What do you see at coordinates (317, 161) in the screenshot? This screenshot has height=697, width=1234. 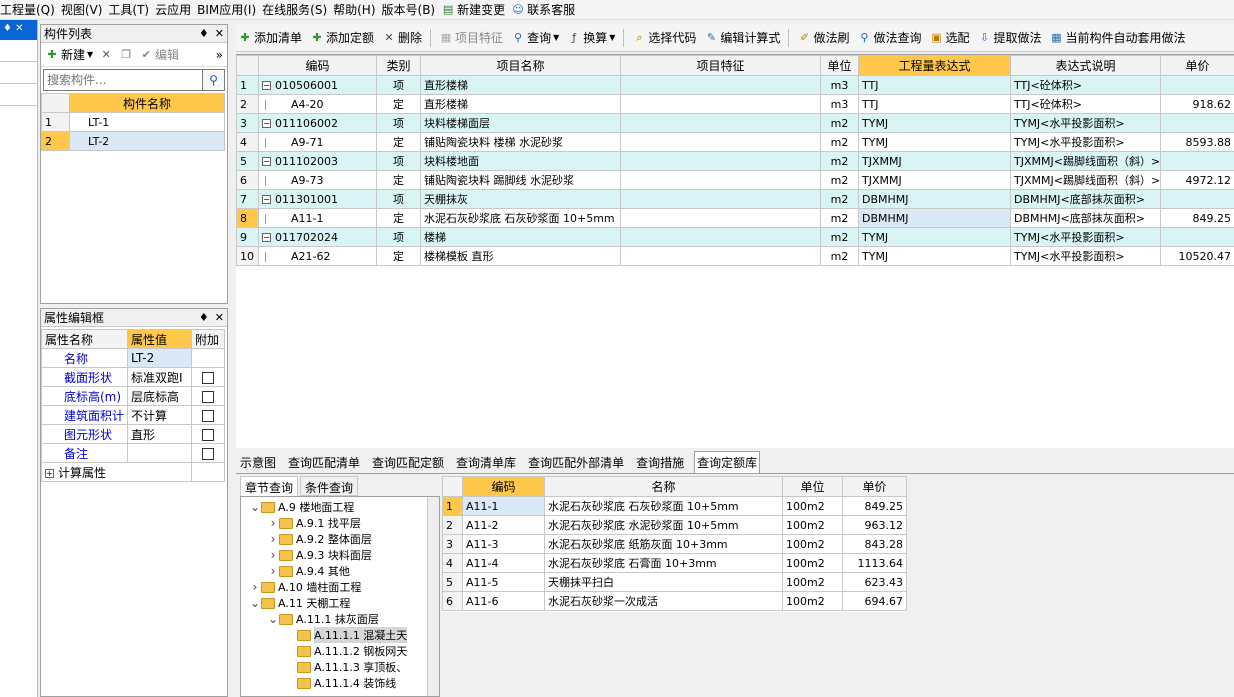 I see `code-cell: −011102003` at bounding box center [317, 161].